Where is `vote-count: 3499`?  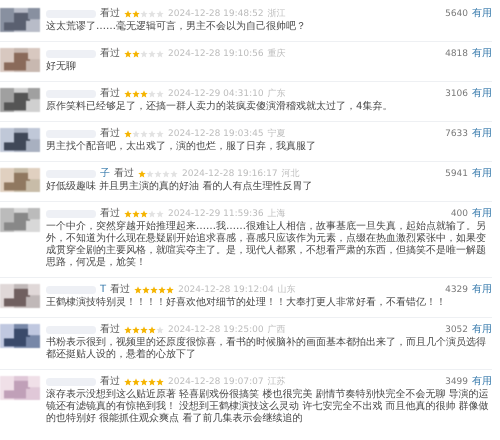 vote-count: 3499 is located at coordinates (456, 382).